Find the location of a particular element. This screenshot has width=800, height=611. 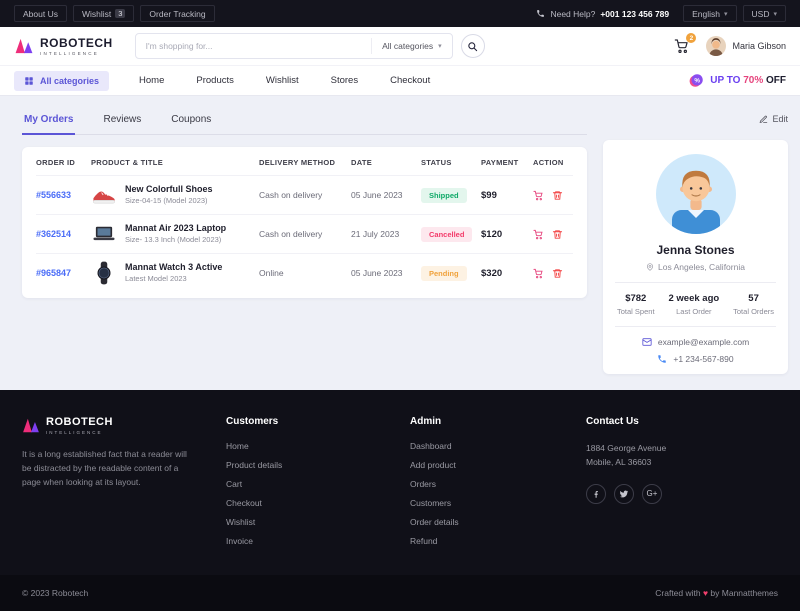

payment-amount: $99 is located at coordinates (489, 195).